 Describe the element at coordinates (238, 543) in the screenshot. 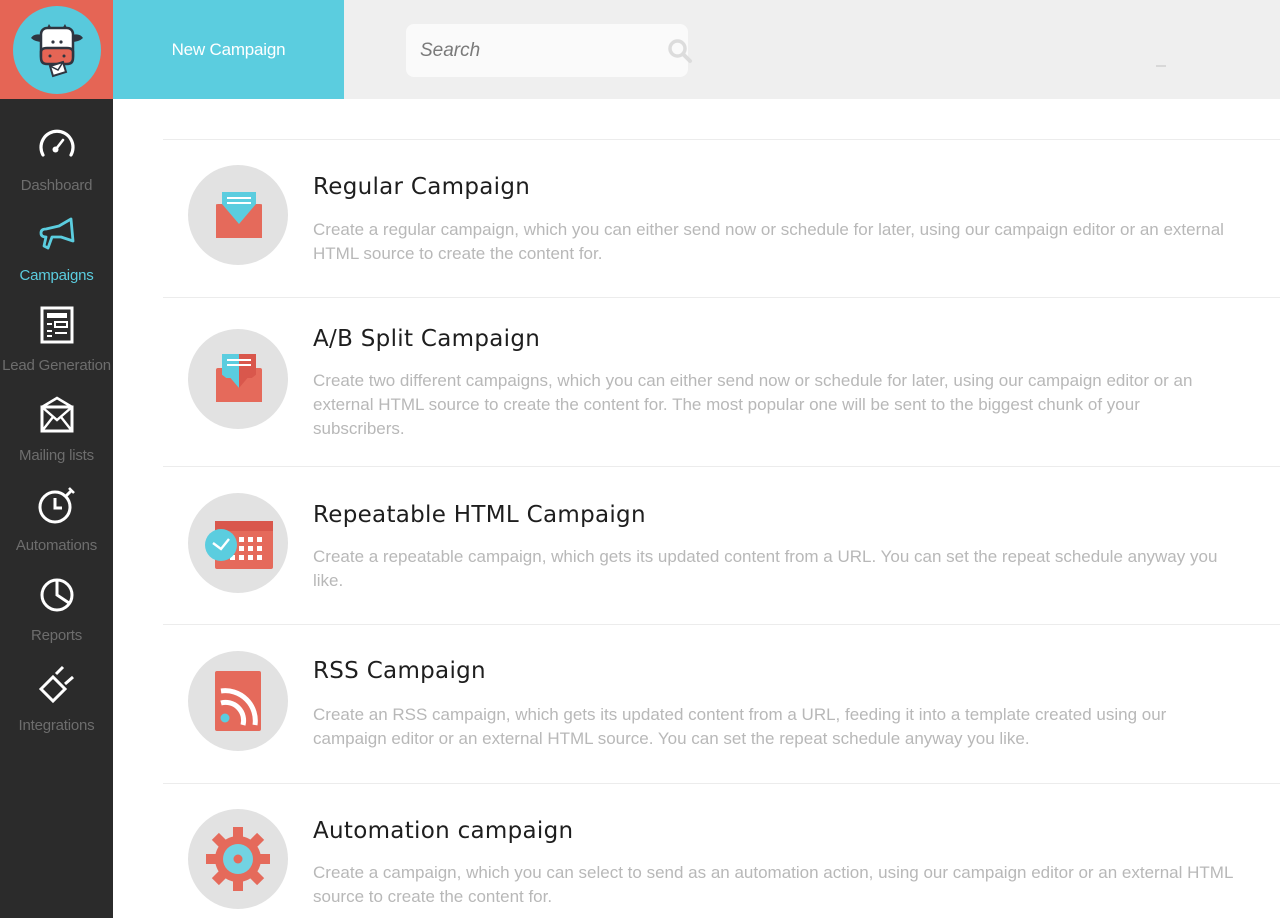

I see `calendar-clock-icon` at that location.